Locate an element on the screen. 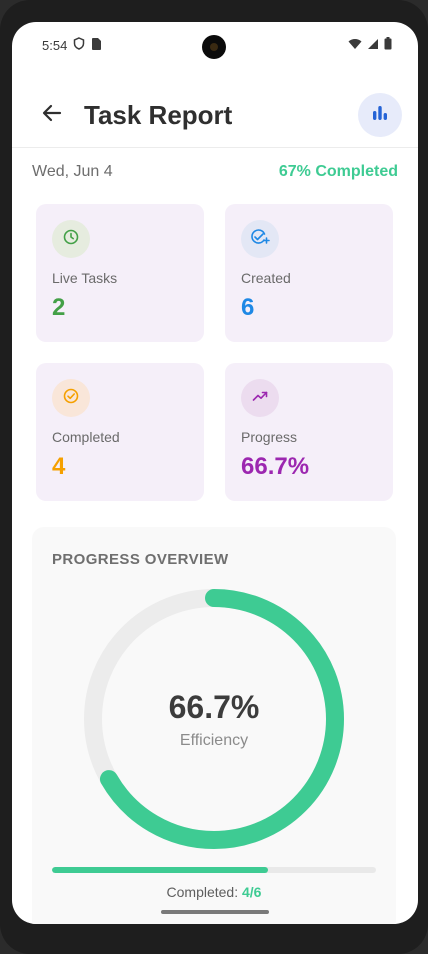 This screenshot has width=428, height=954. status-time: 5:54 is located at coordinates (55, 45).